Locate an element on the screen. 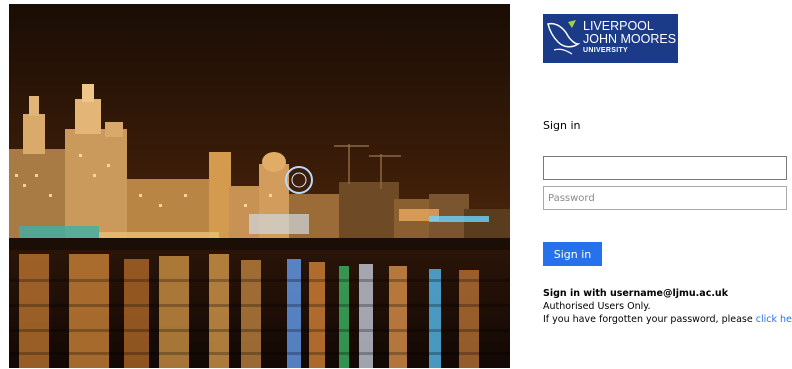 The width and height of the screenshot is (792, 369). forgot-password-link: click here is located at coordinates (774, 319).